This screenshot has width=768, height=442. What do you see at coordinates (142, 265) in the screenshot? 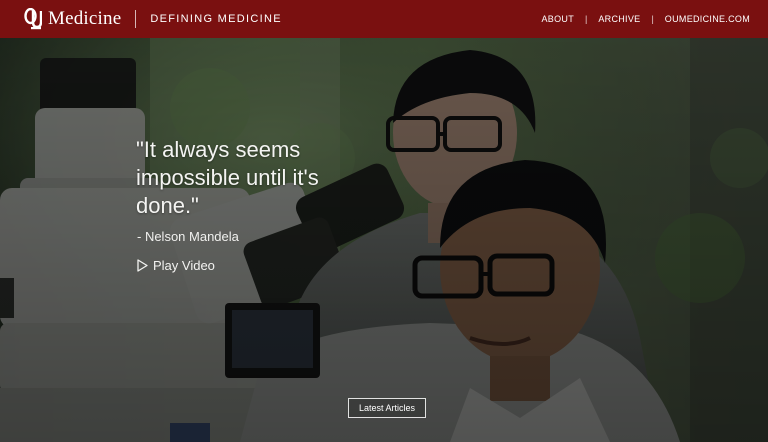
I see `play-icon` at bounding box center [142, 265].